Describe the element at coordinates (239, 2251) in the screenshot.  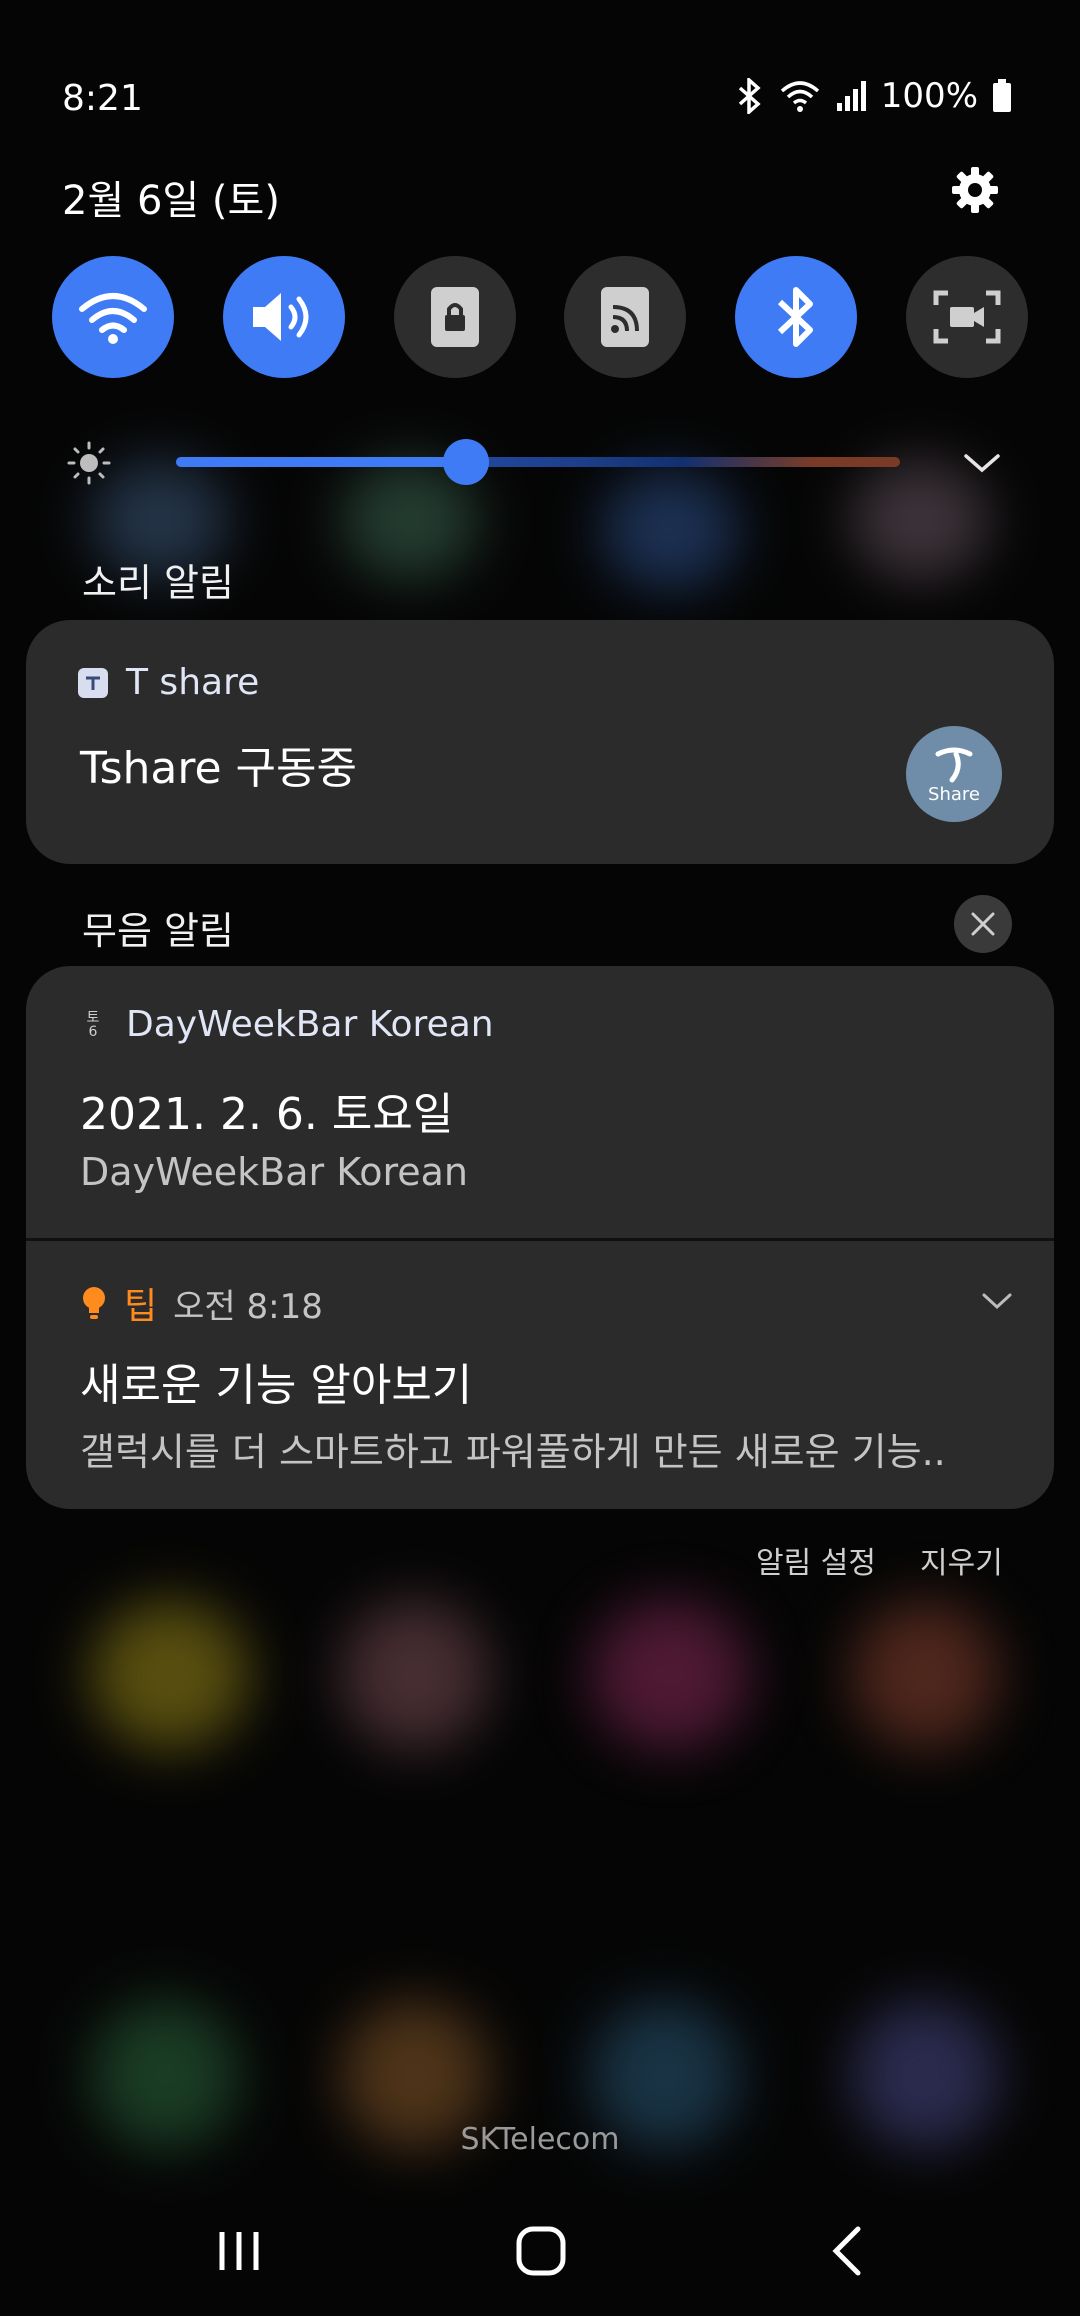
I see `recent-apps-icon` at that location.